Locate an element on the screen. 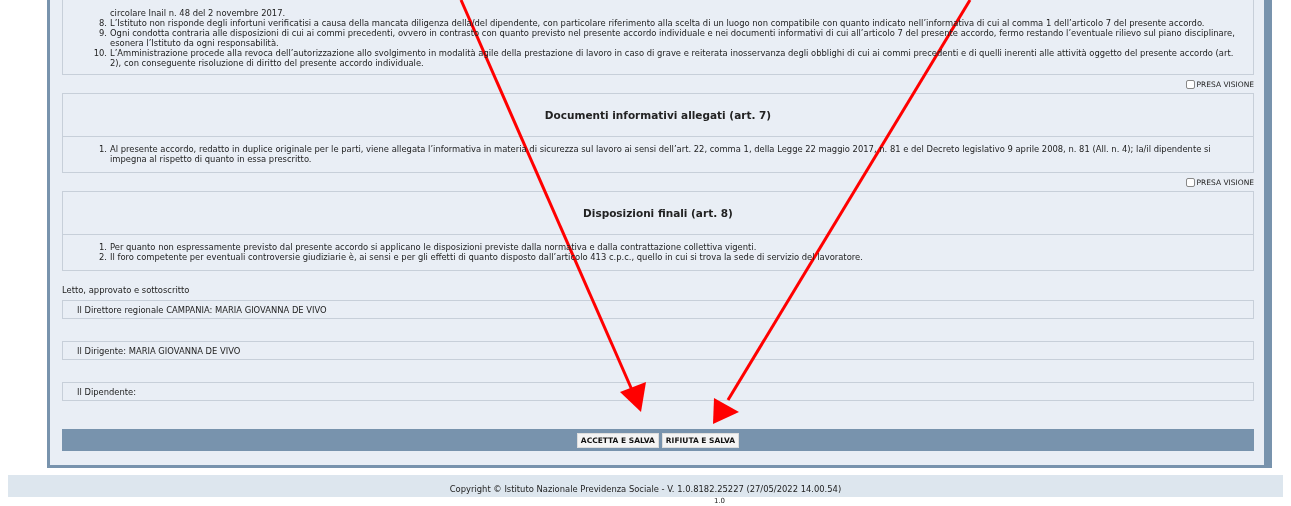 The image size is (1291, 506). signature-field: Il Direttore regionale CAMPANIA: MARIA GIOVANNA DE VIVO is located at coordinates (658, 309).